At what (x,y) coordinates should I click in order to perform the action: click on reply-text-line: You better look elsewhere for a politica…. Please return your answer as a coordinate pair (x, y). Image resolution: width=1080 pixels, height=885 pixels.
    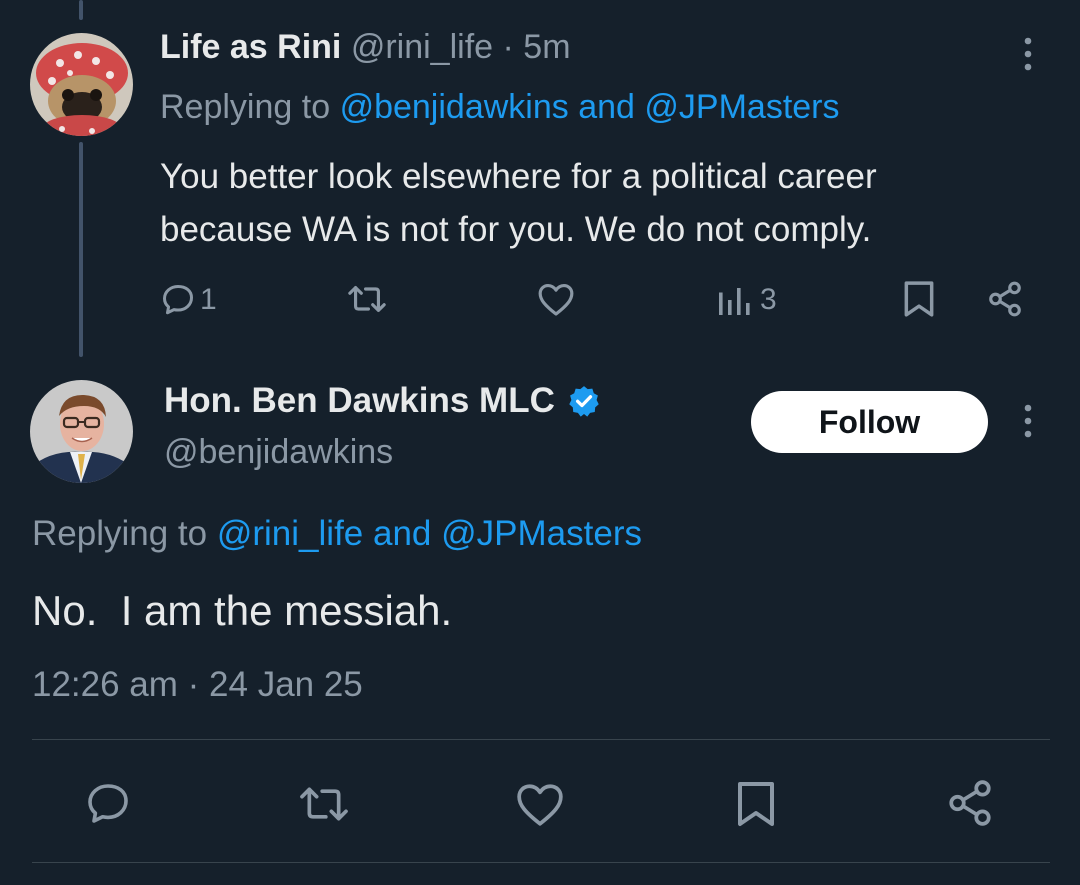
    Looking at the image, I should click on (518, 176).